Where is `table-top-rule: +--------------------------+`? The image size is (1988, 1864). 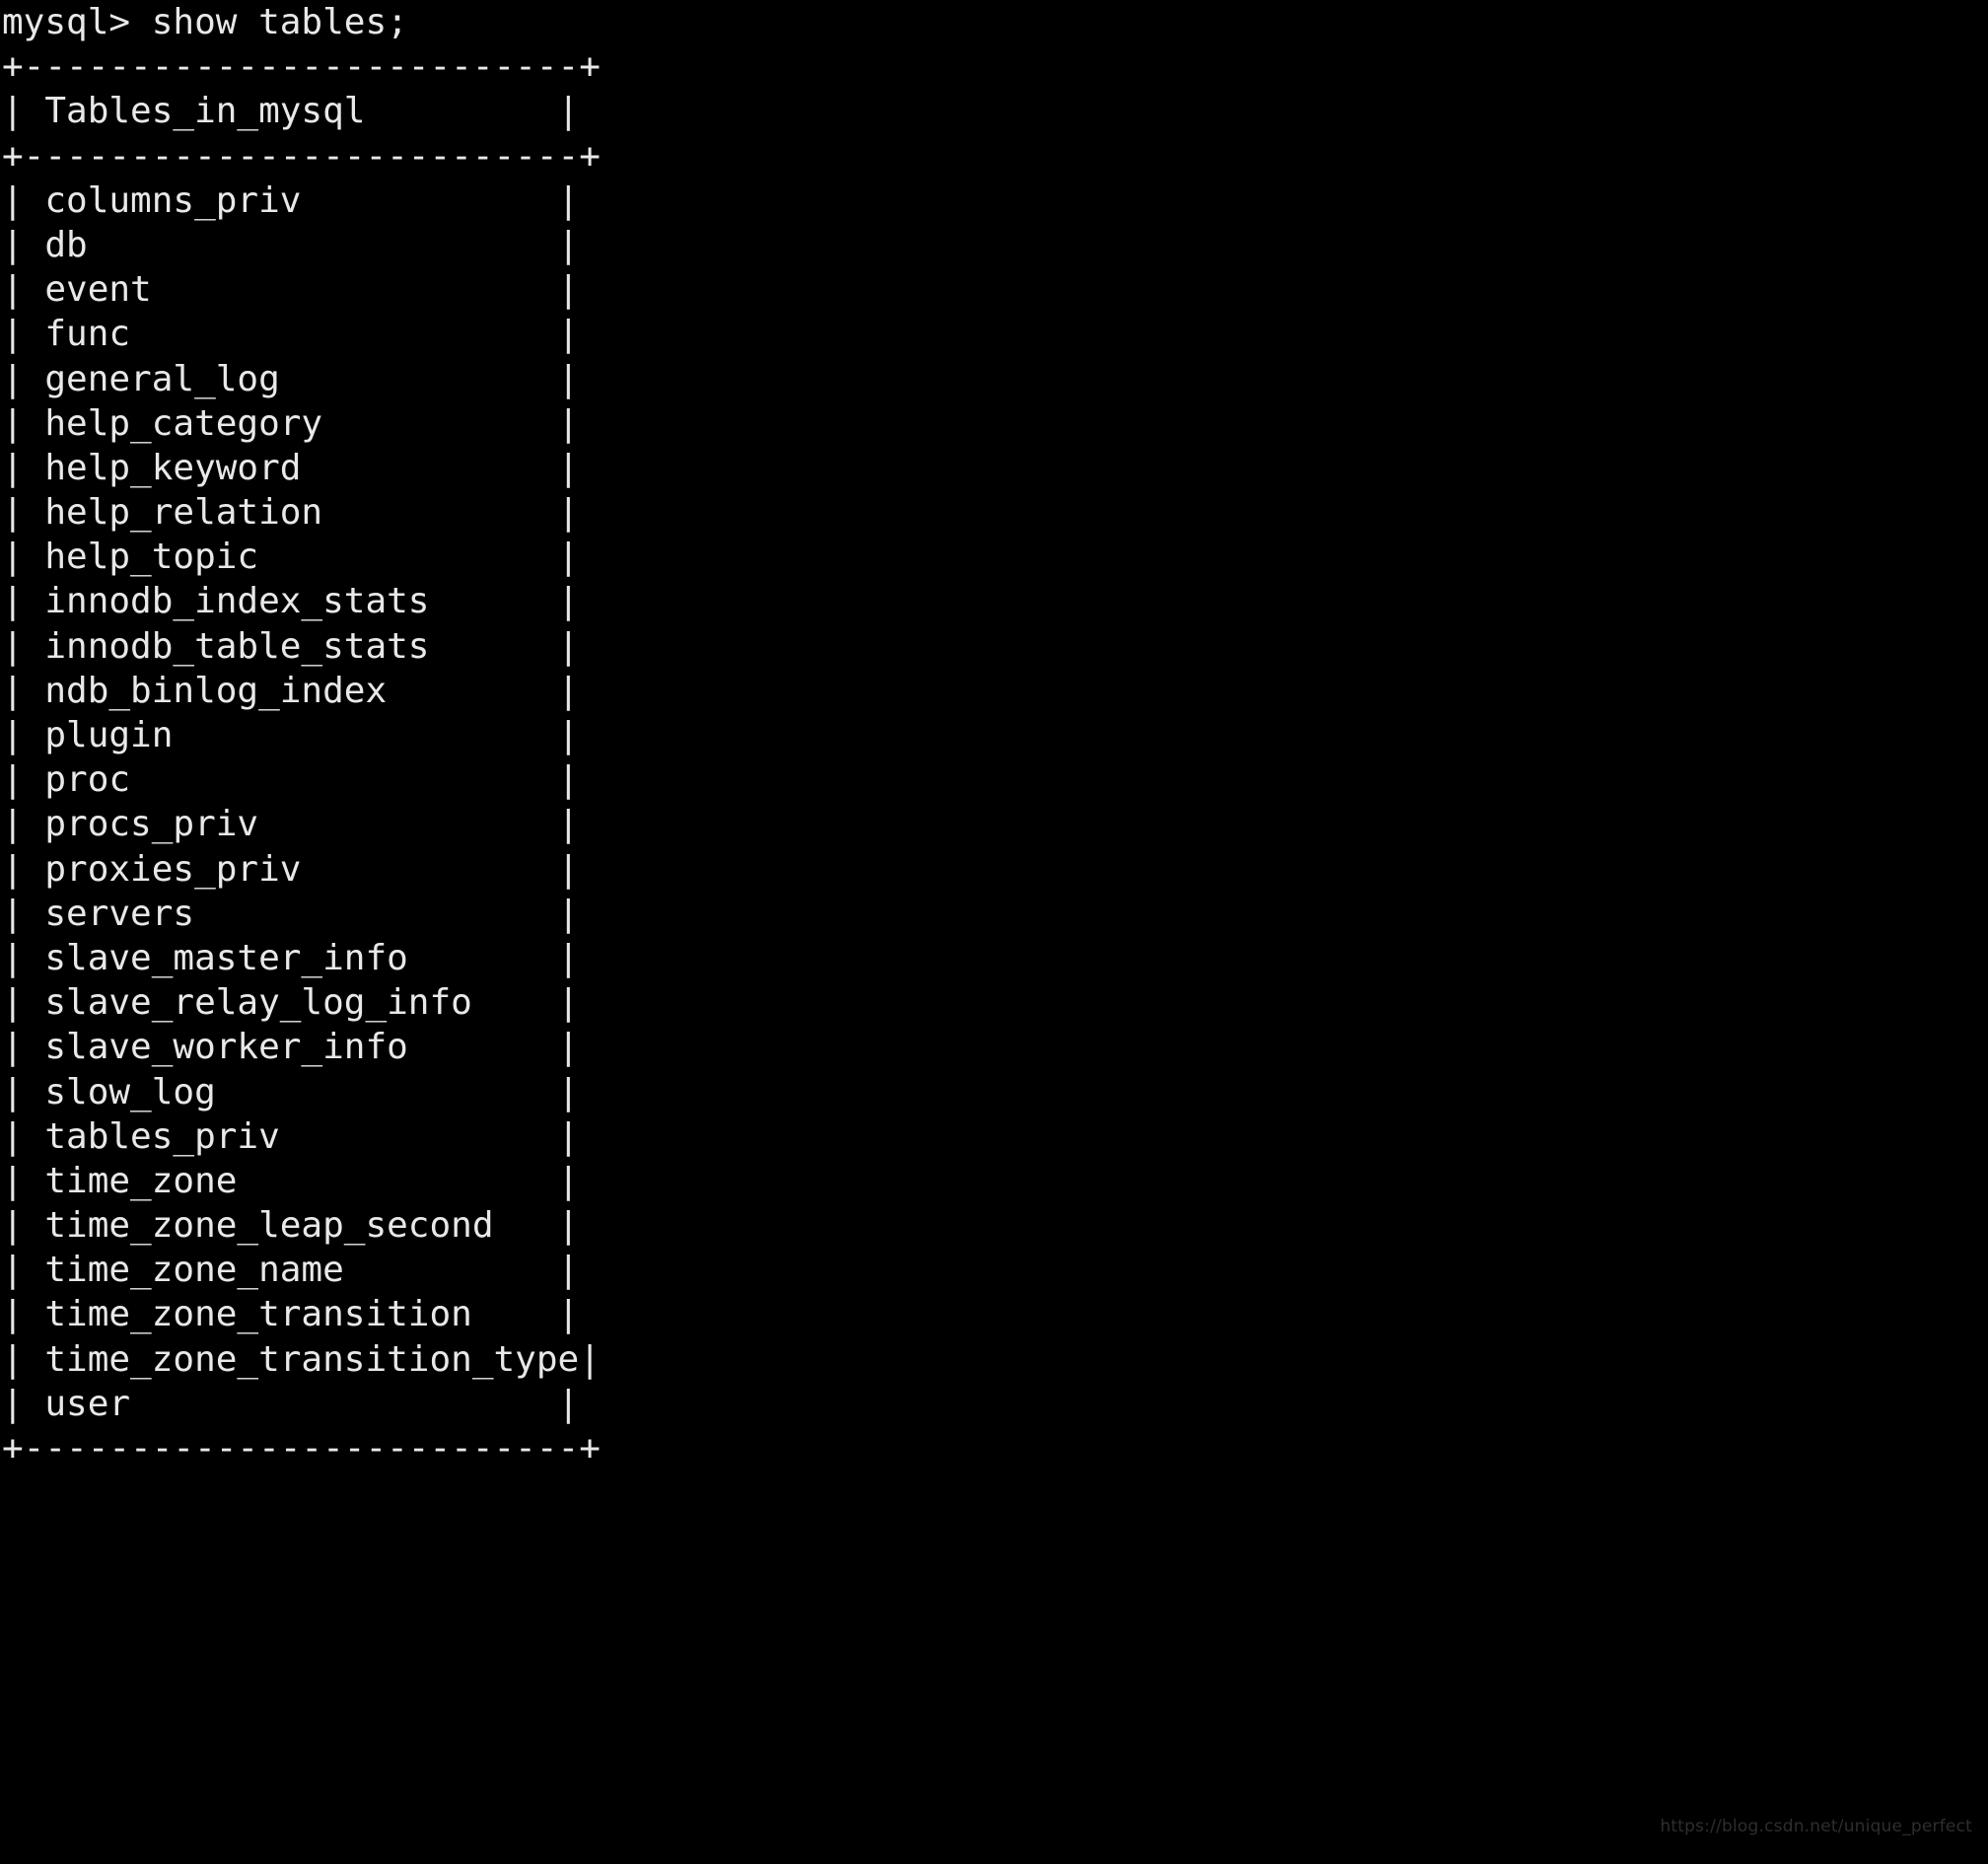 table-top-rule: +--------------------------+ is located at coordinates (301, 67).